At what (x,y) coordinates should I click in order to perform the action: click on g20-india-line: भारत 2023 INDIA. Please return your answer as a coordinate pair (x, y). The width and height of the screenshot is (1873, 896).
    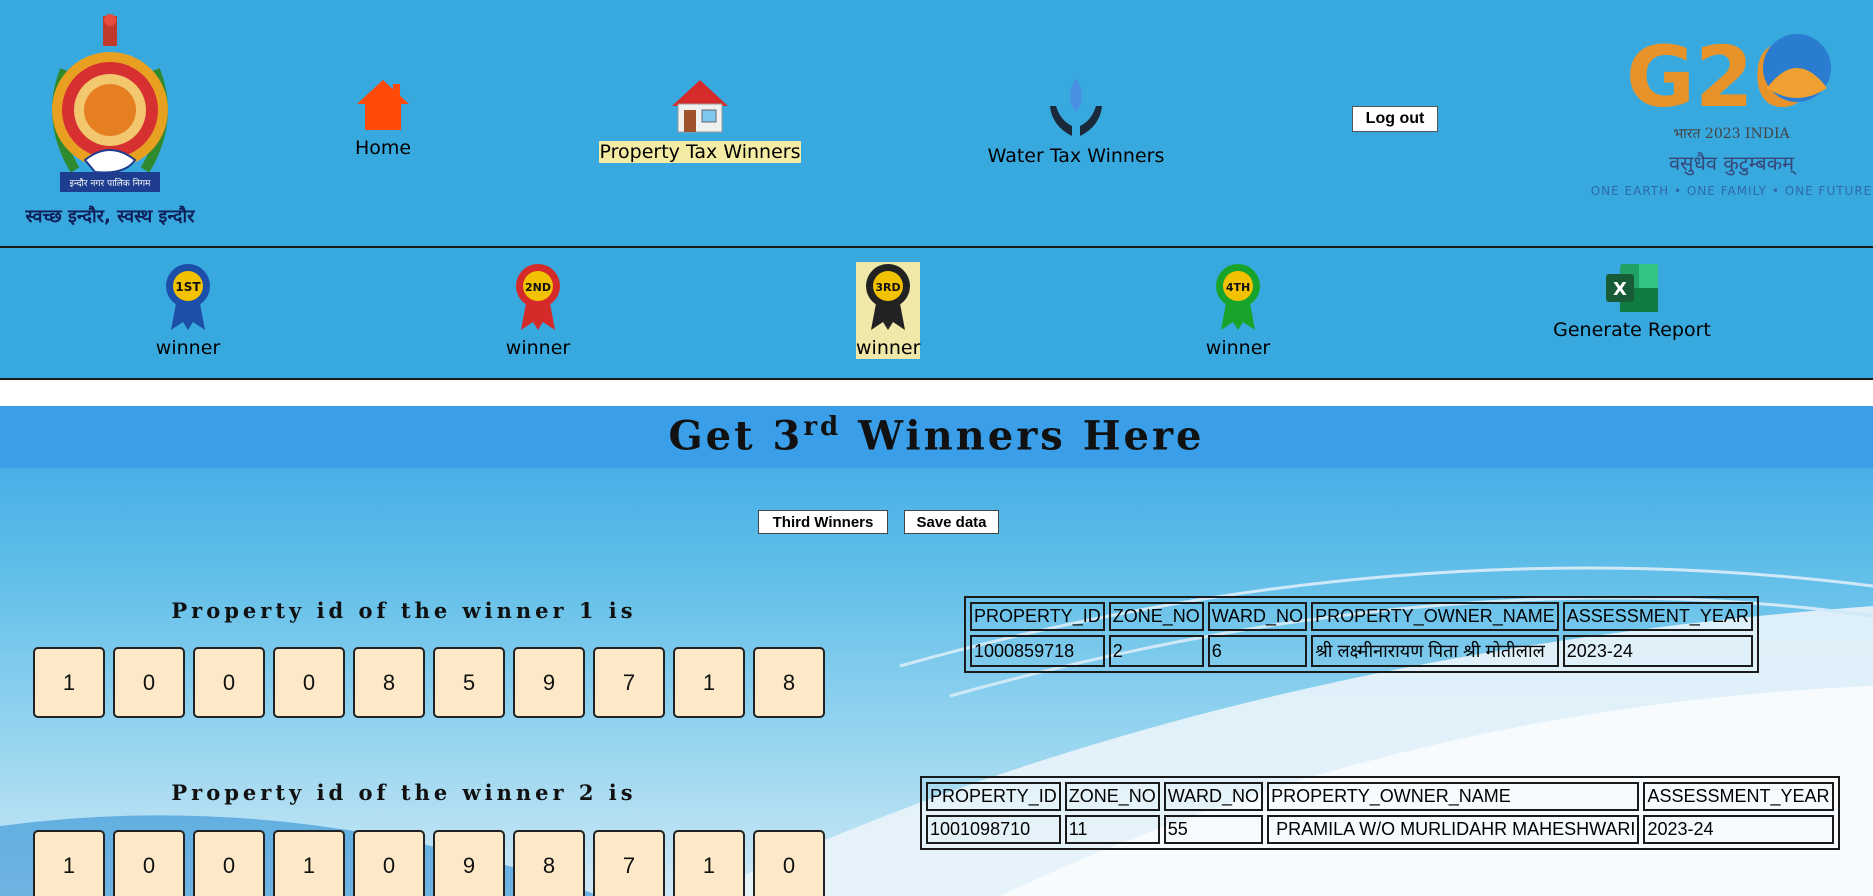
    Looking at the image, I should click on (1731, 134).